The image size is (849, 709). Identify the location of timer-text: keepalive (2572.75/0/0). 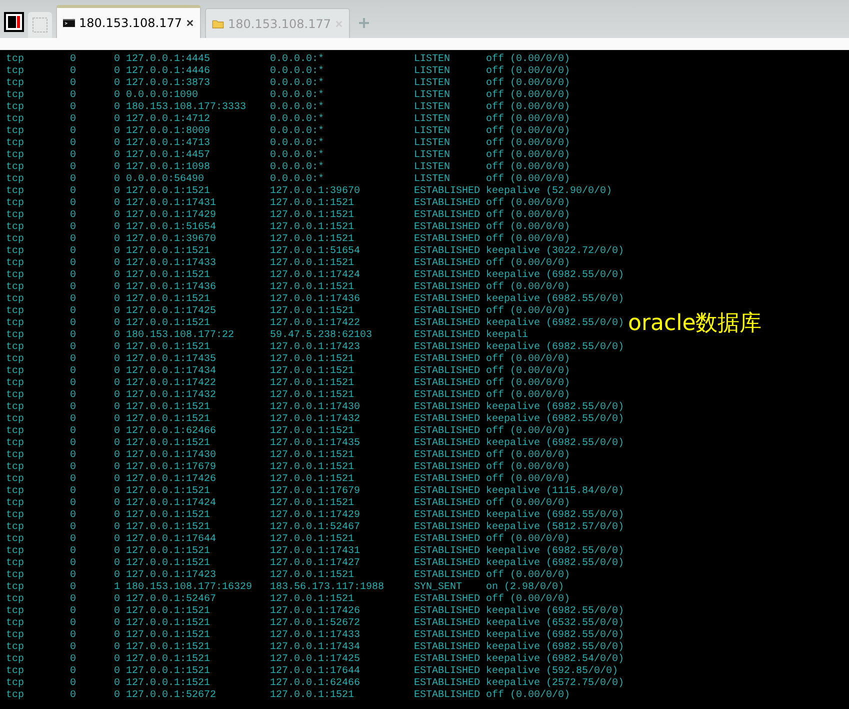
(555, 684).